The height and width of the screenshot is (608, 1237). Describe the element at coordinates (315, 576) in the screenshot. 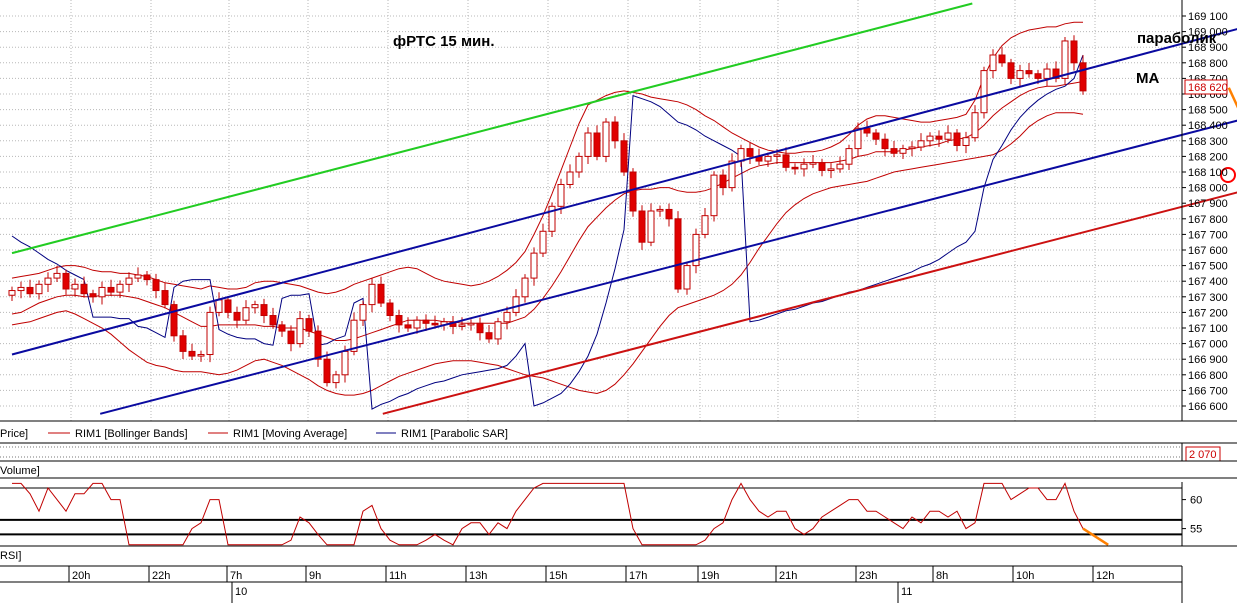

I see `hour-label: 9h` at that location.